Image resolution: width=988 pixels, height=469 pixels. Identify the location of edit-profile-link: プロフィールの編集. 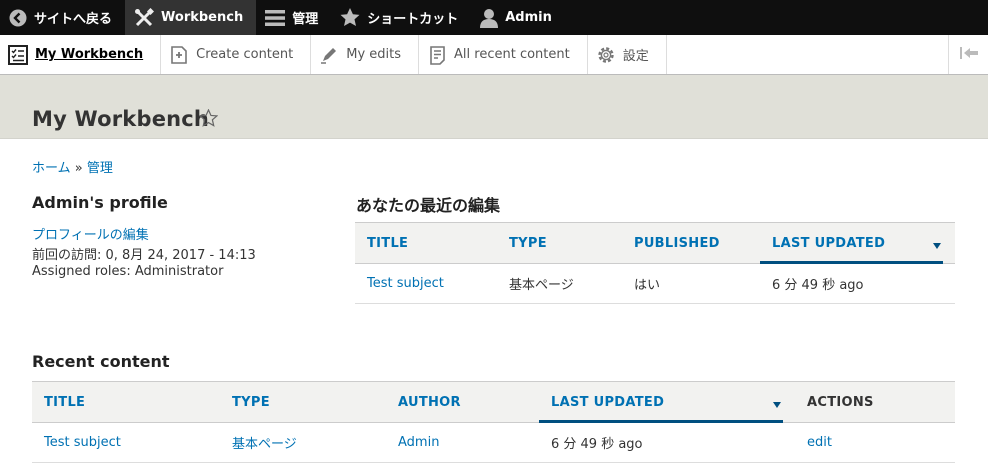
(90, 233).